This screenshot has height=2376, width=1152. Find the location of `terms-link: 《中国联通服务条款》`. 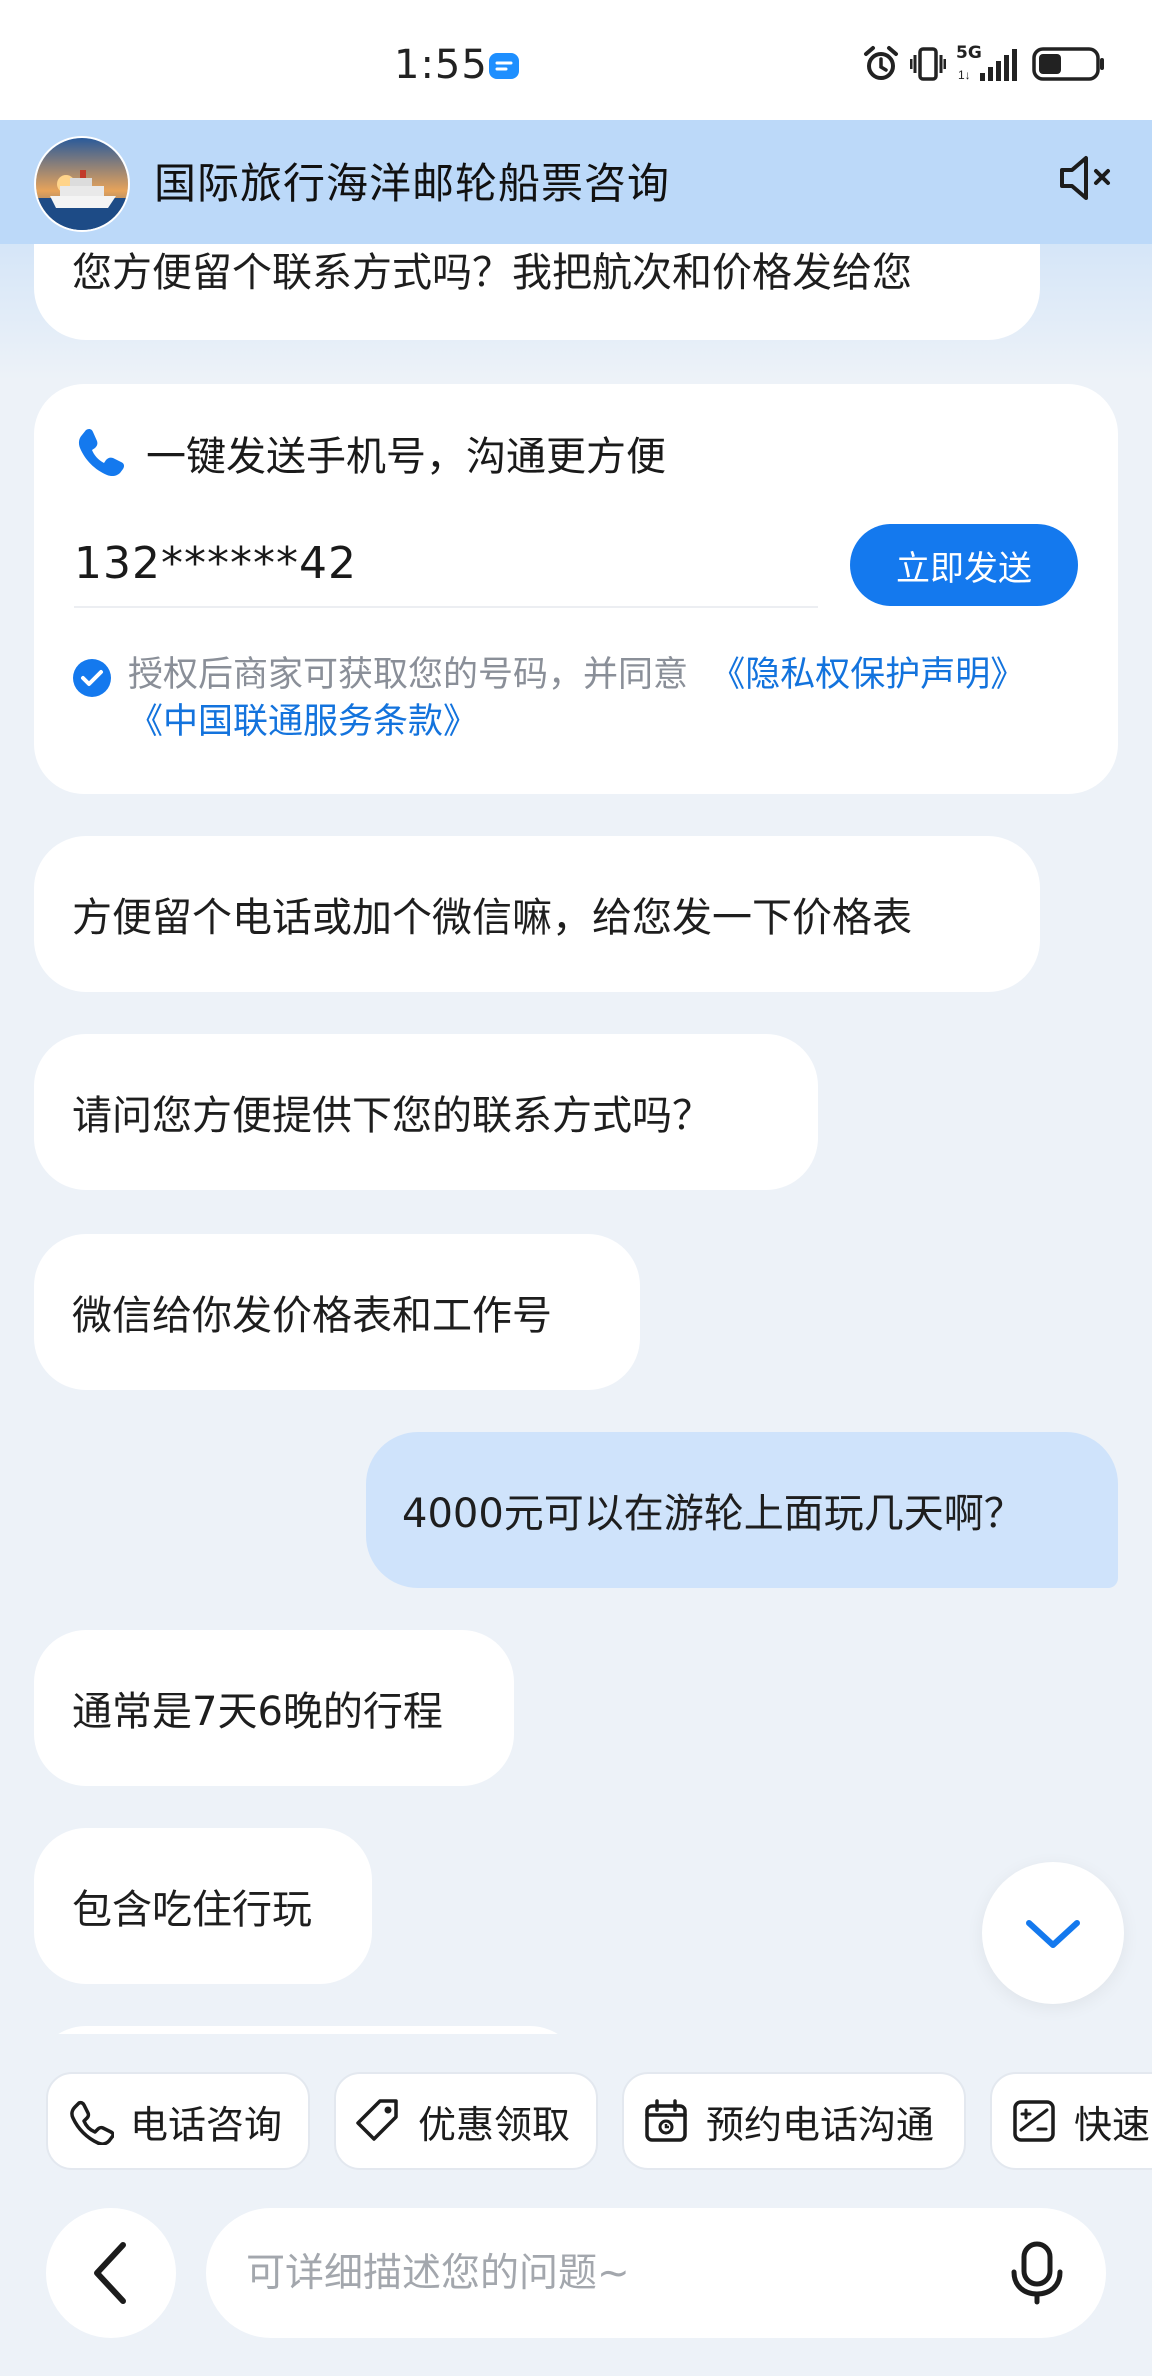

terms-link: 《中国联通服务条款》 is located at coordinates (303, 722).